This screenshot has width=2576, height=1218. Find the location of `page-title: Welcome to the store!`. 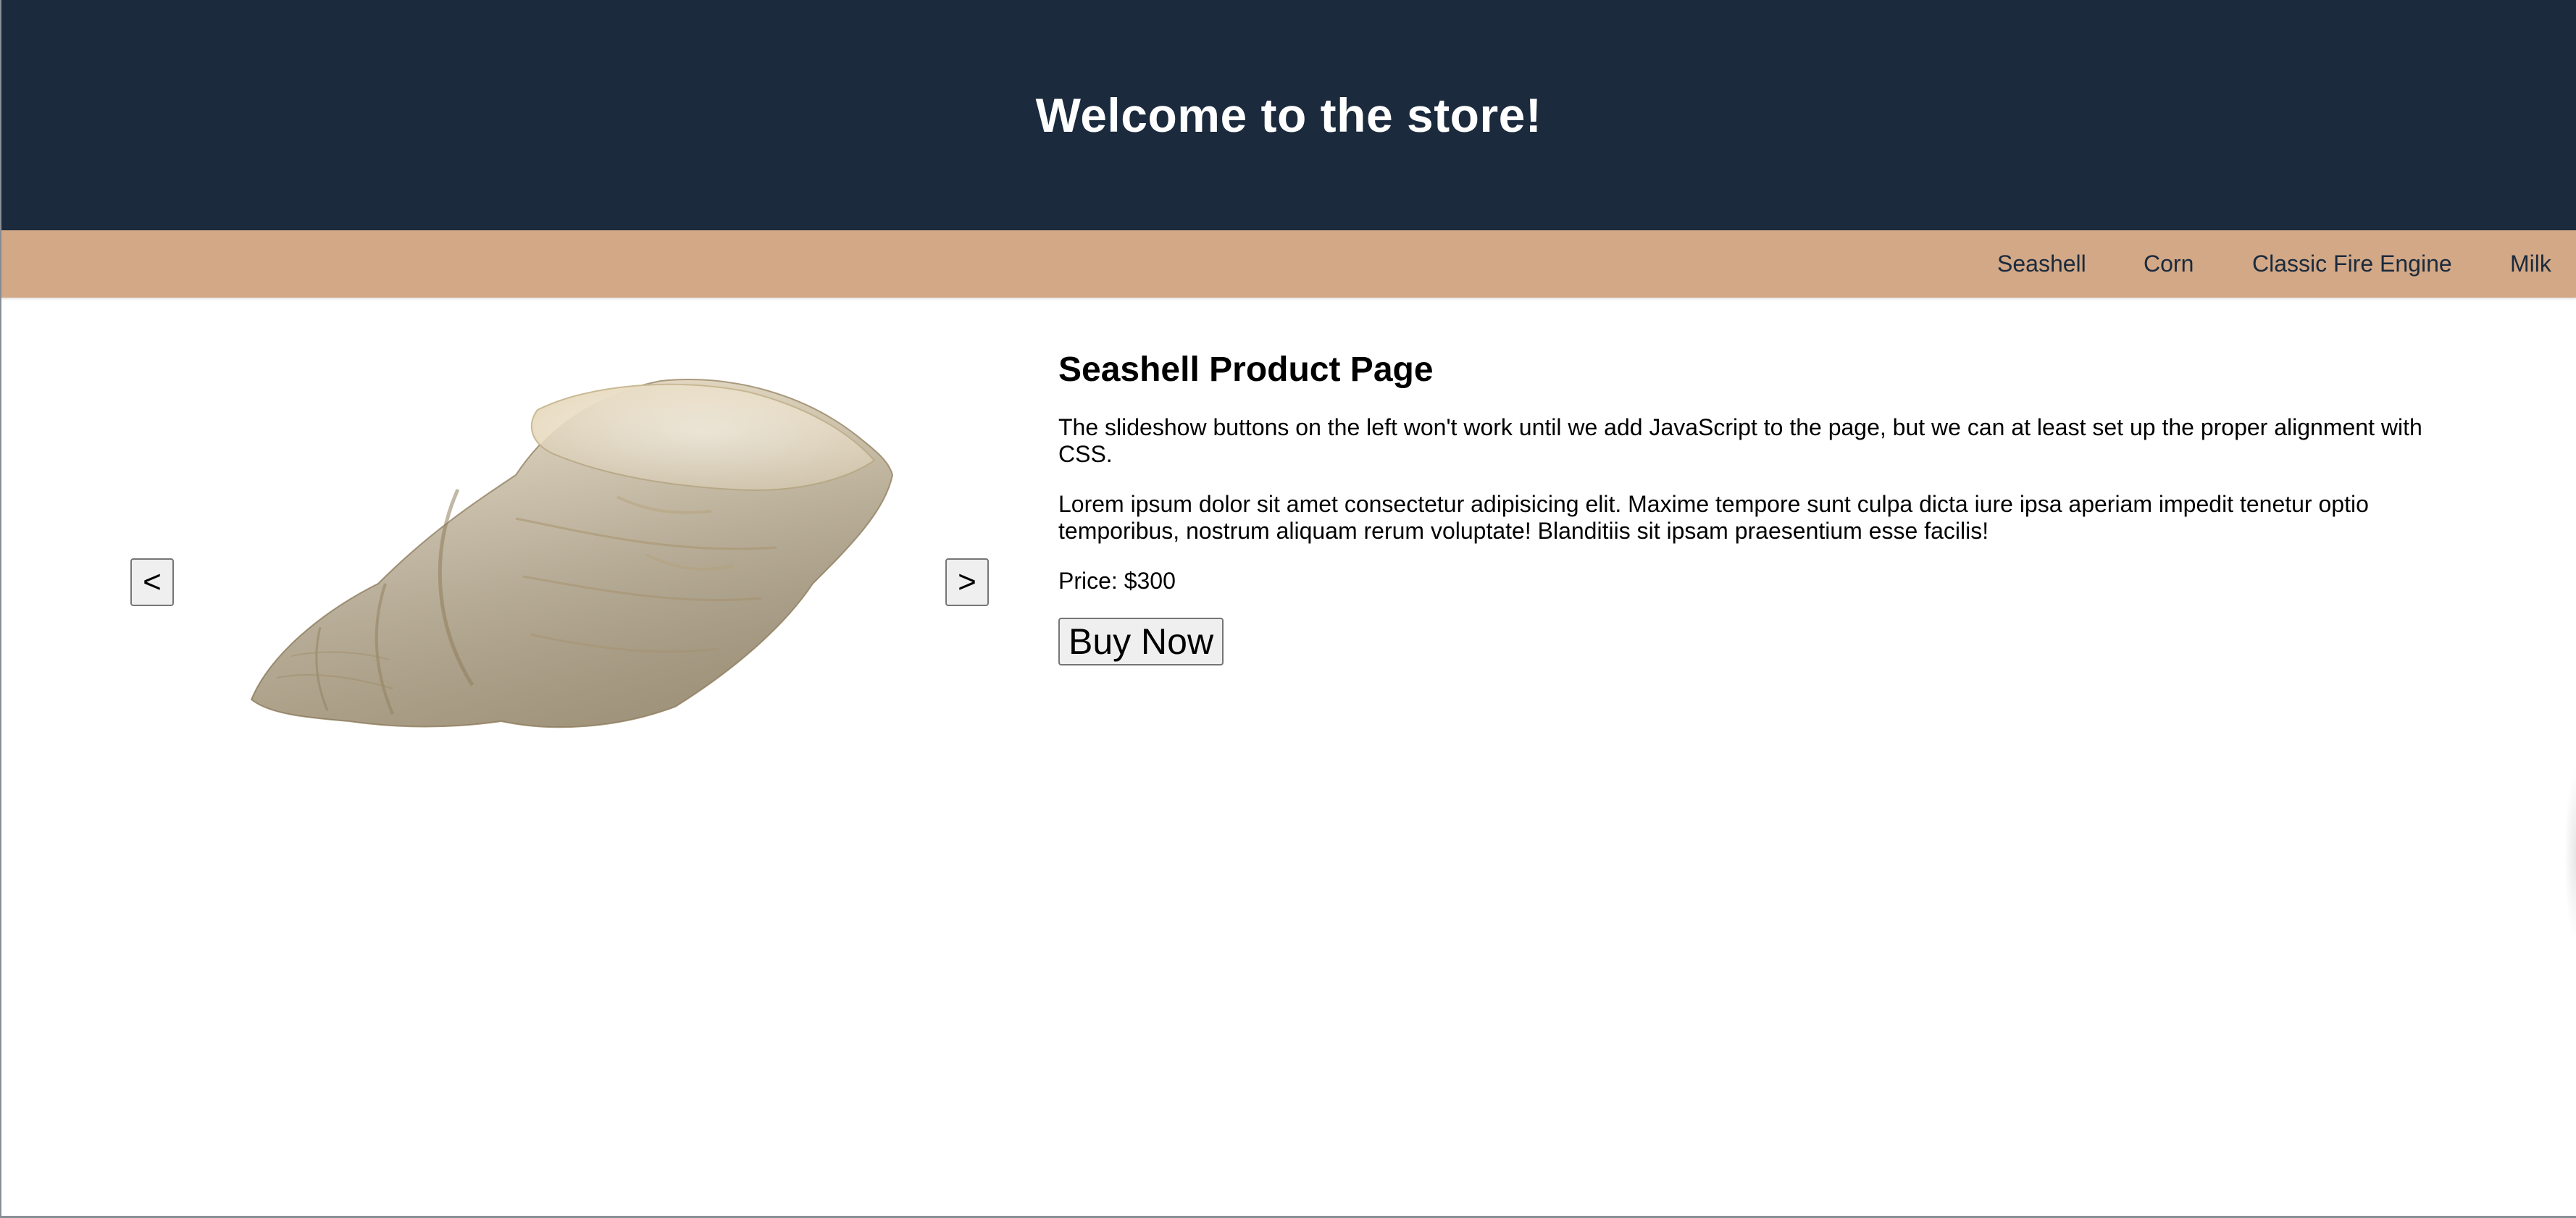

page-title: Welcome to the store! is located at coordinates (1288, 115).